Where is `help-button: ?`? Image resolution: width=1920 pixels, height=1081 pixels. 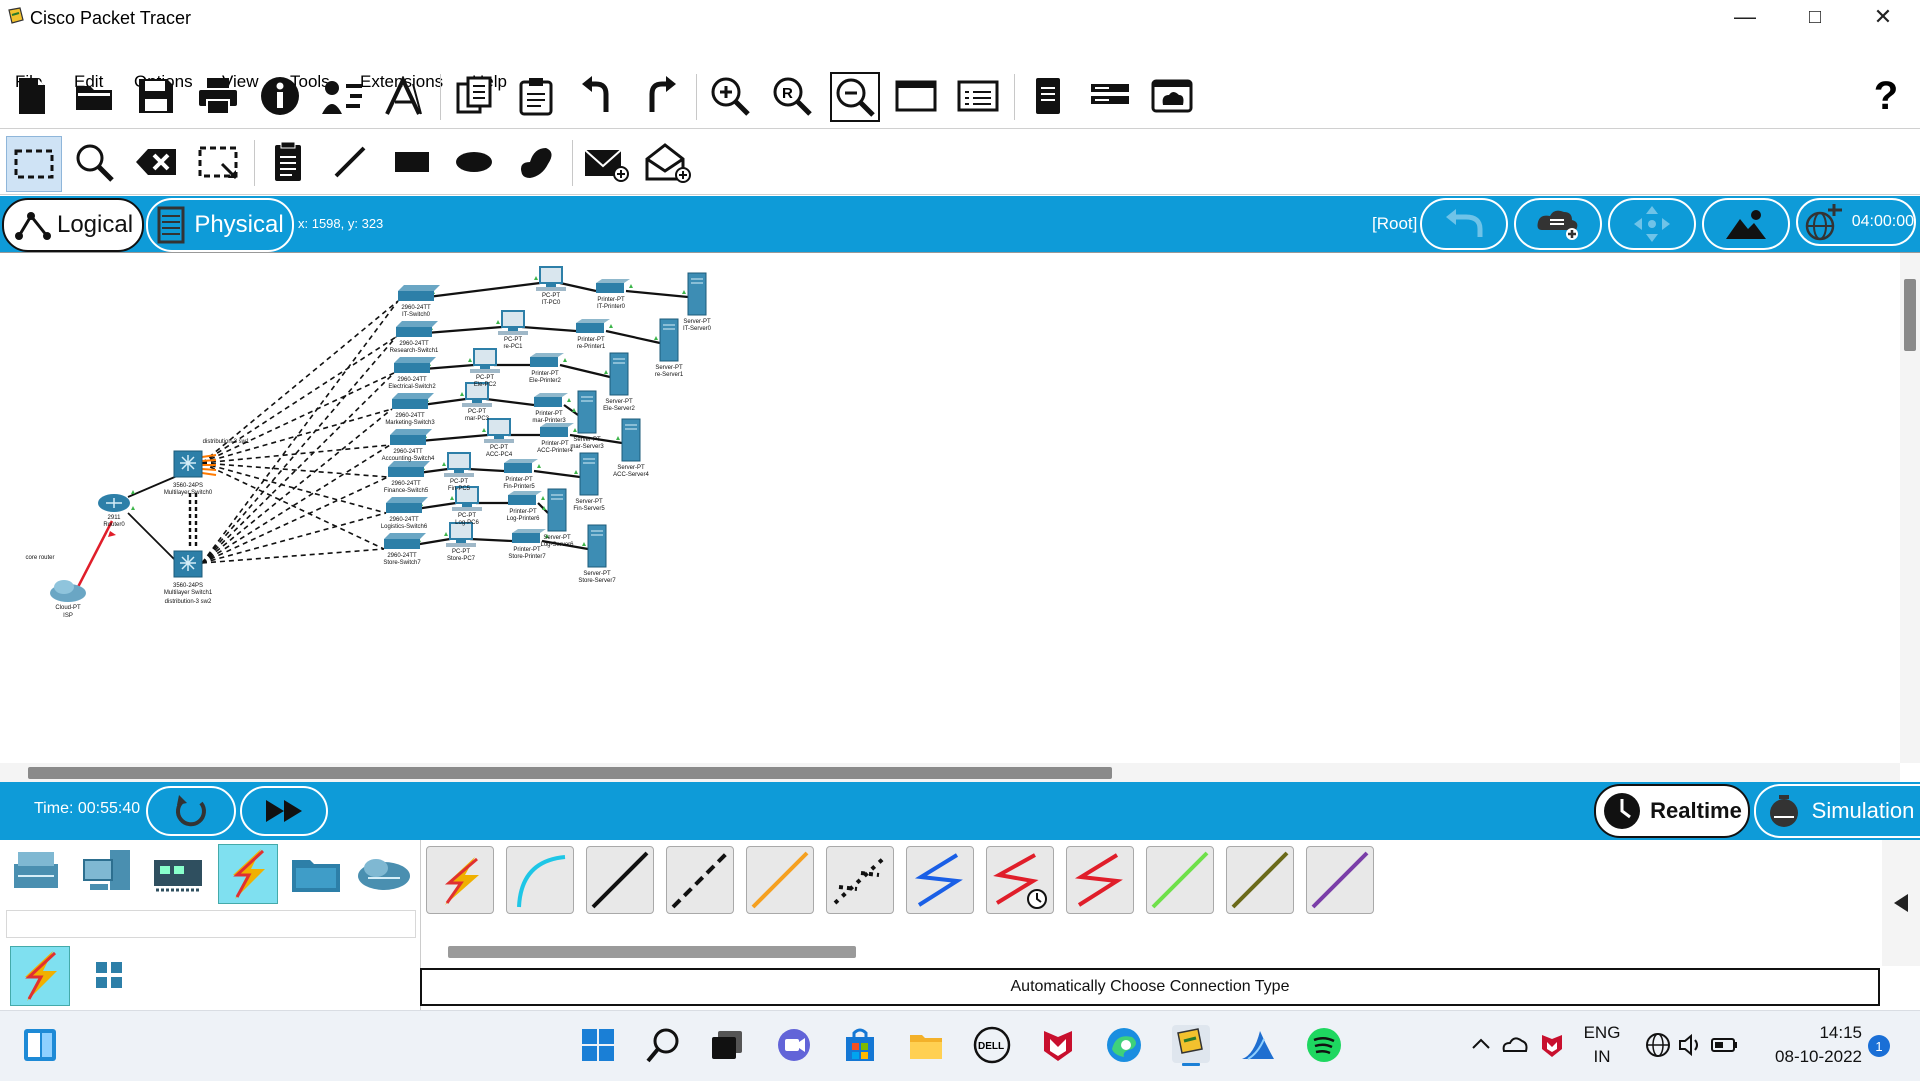 help-button: ? is located at coordinates (1886, 96).